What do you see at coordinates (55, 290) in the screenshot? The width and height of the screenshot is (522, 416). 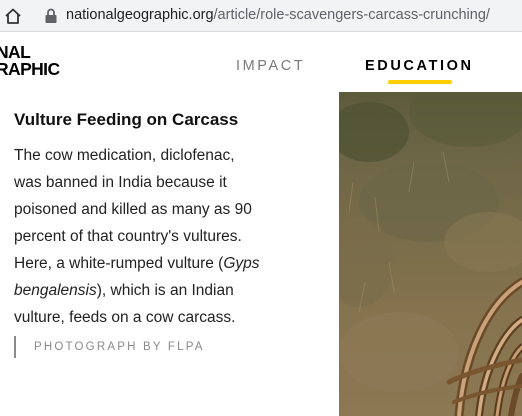 I see `species-epithet: bengalensis` at bounding box center [55, 290].